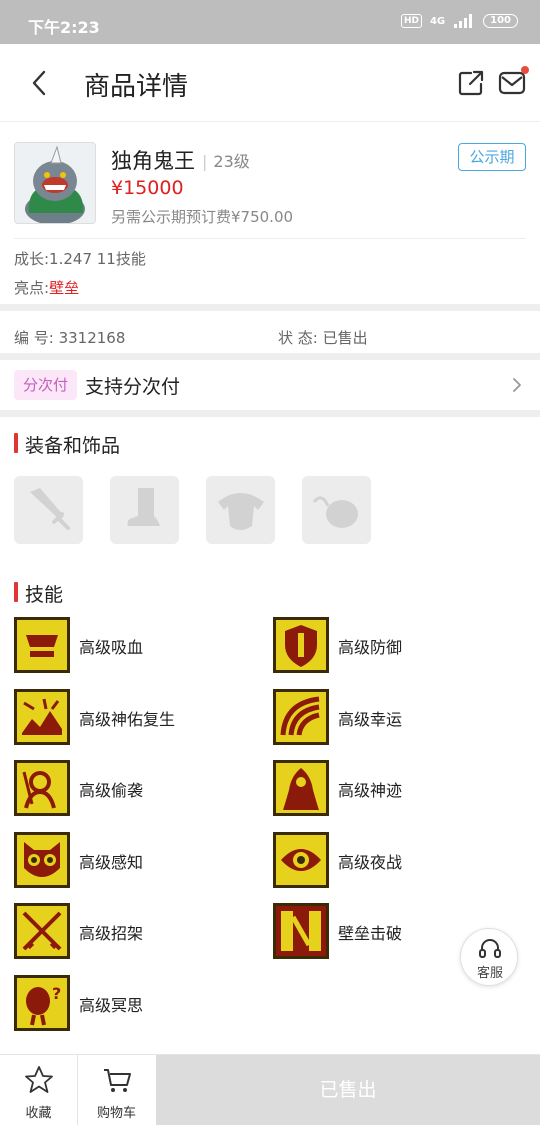 This screenshot has width=540, height=1125. I want to click on skill-item: 高级神佑复生, so click(139, 718).